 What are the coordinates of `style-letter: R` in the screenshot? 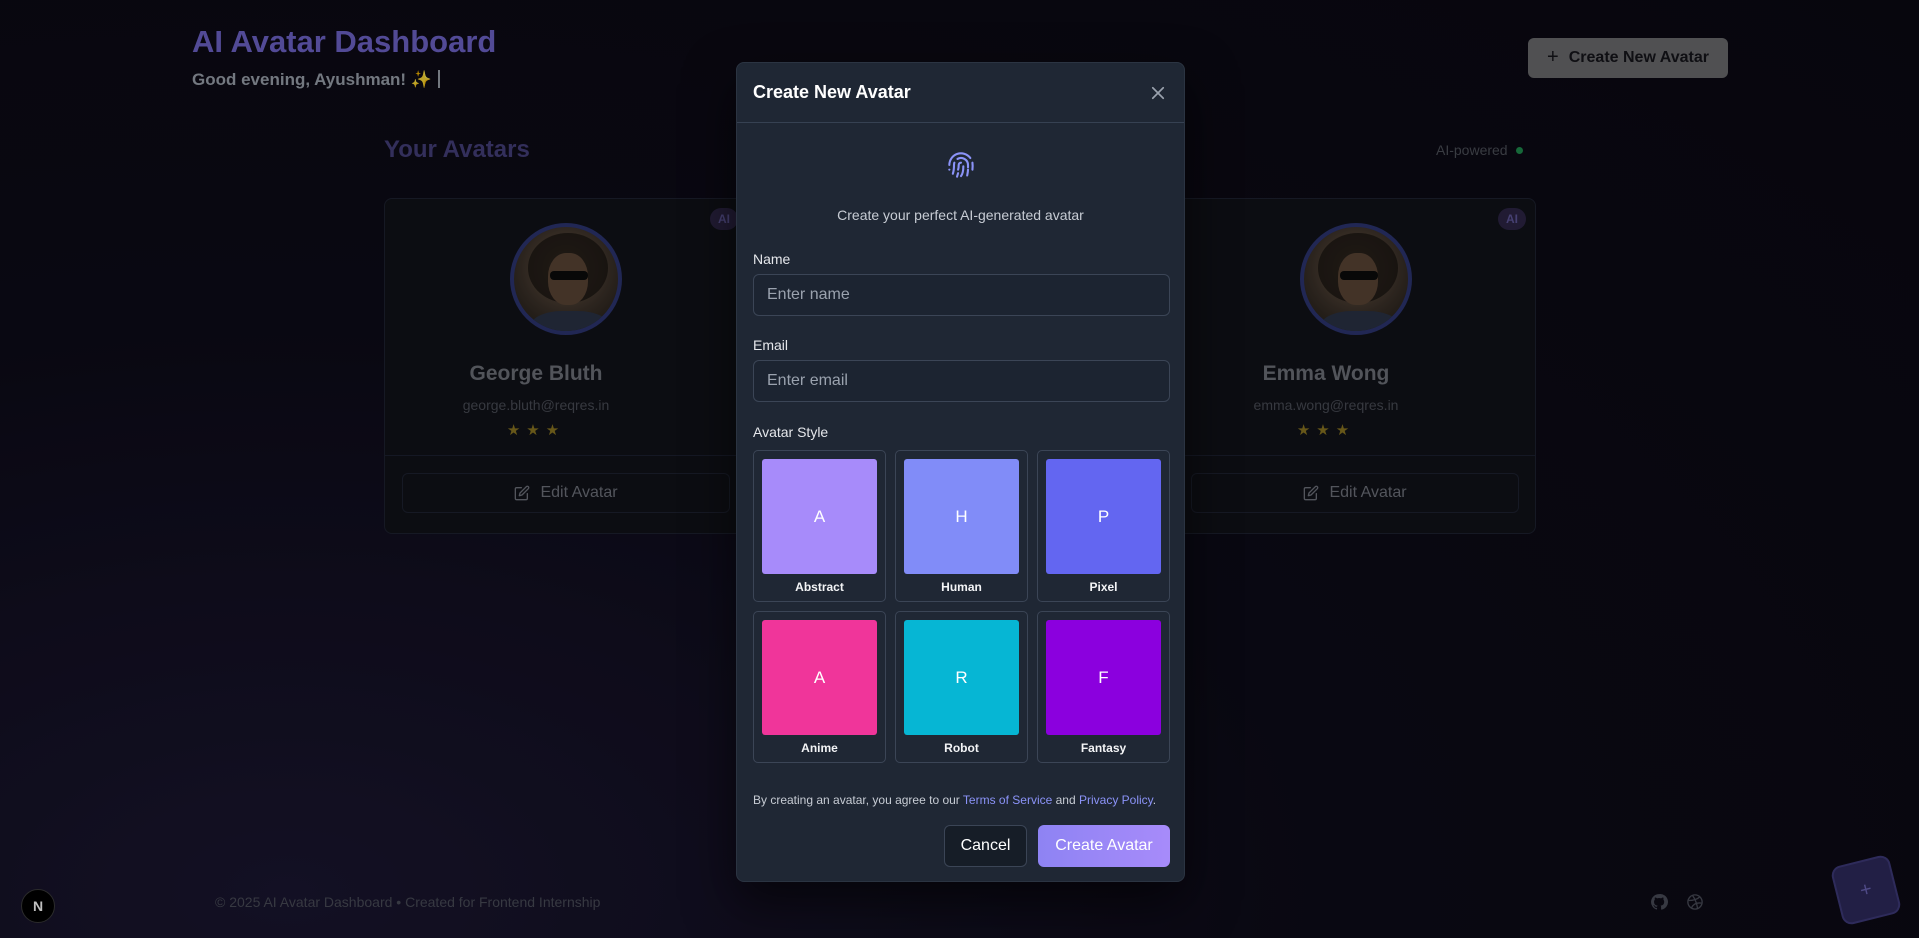 It's located at (961, 677).